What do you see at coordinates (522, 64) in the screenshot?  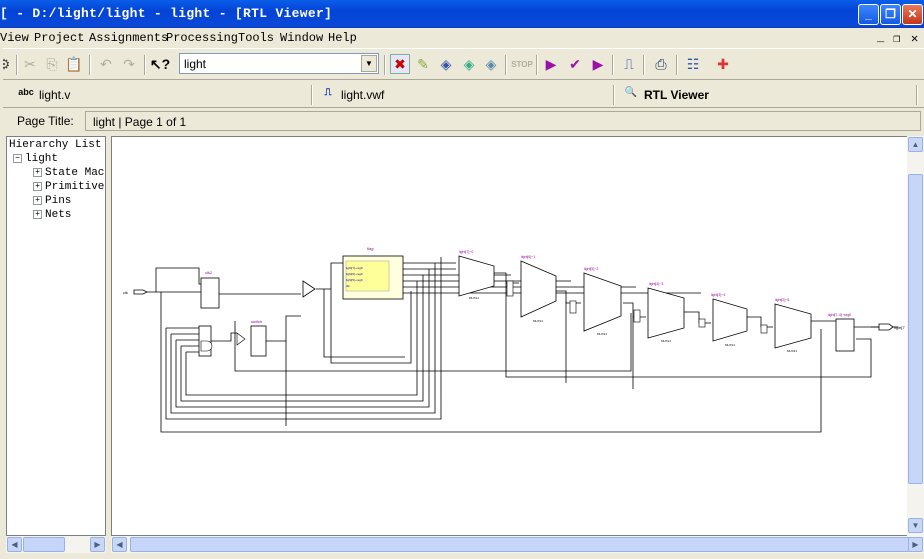 I see `stop-icon: STOP` at bounding box center [522, 64].